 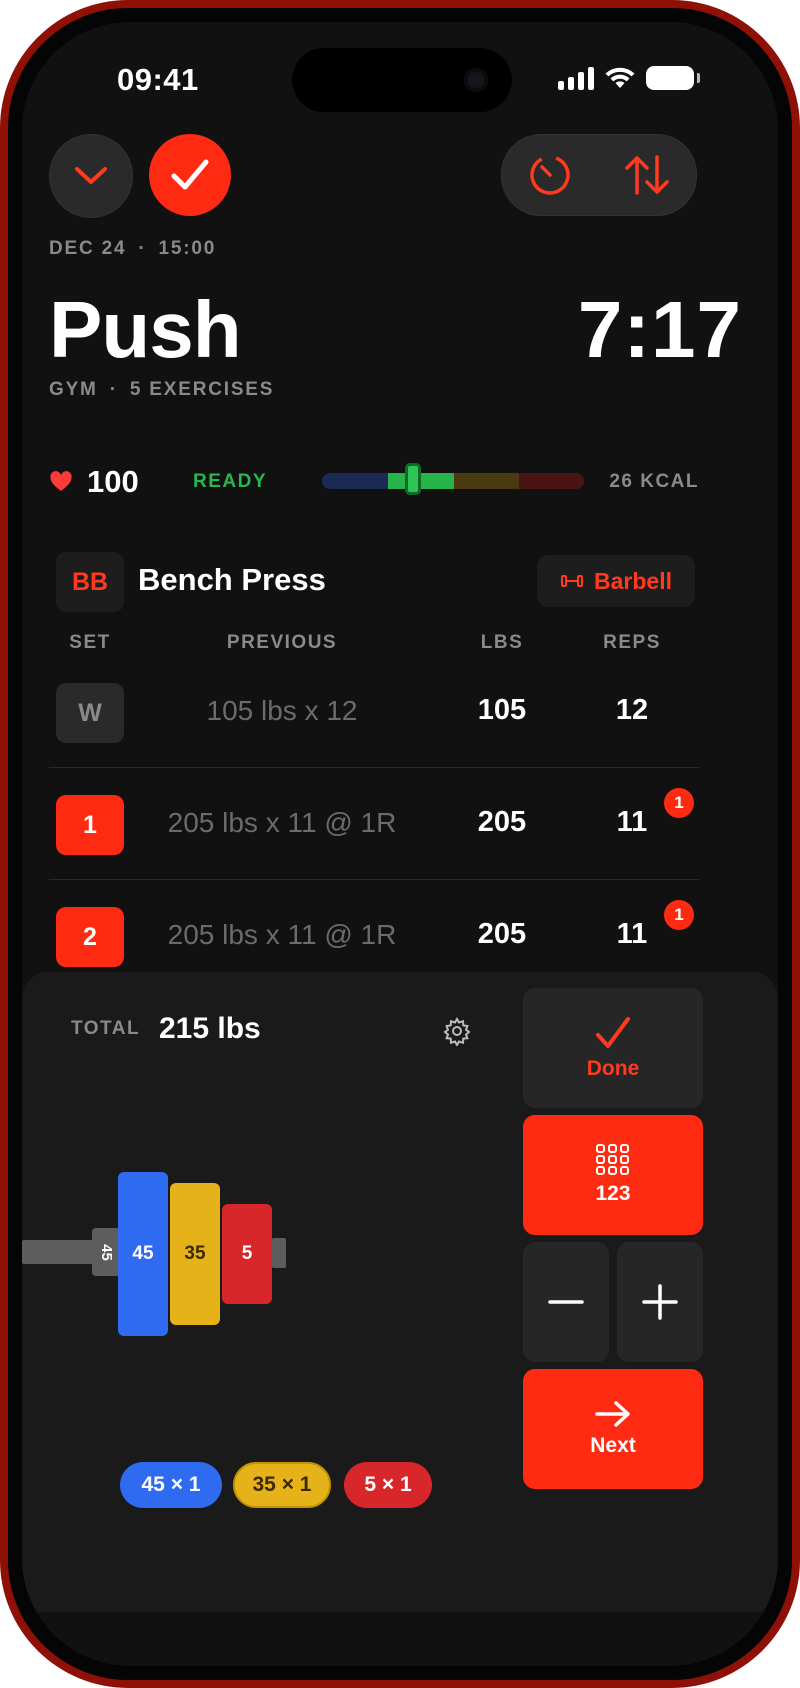 I want to click on header-lbs: LBS, so click(x=502, y=642).